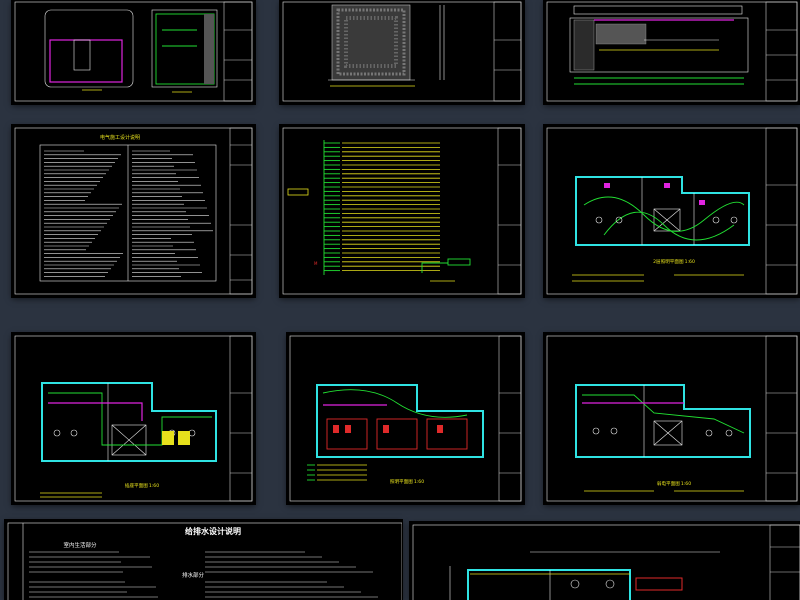 This screenshot has width=800, height=600. I want to click on sheet-socket-plan: 插座平面图1:60, so click(133, 418).